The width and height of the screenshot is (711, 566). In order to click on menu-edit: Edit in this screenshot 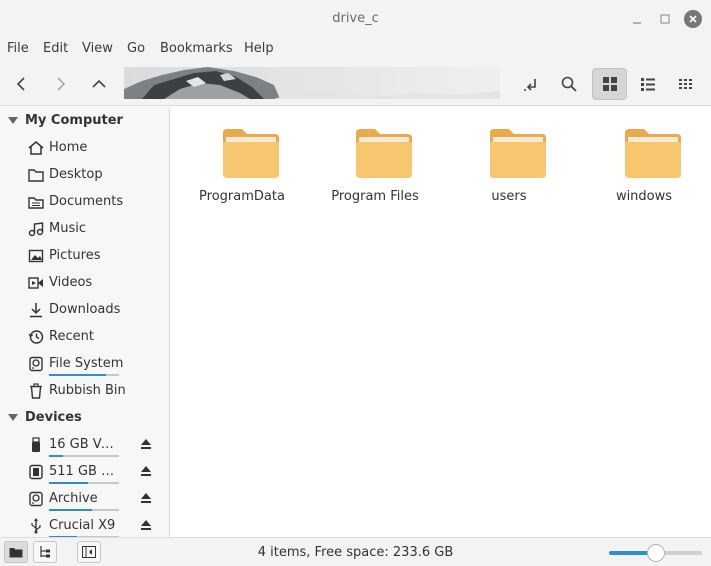, I will do `click(55, 48)`.